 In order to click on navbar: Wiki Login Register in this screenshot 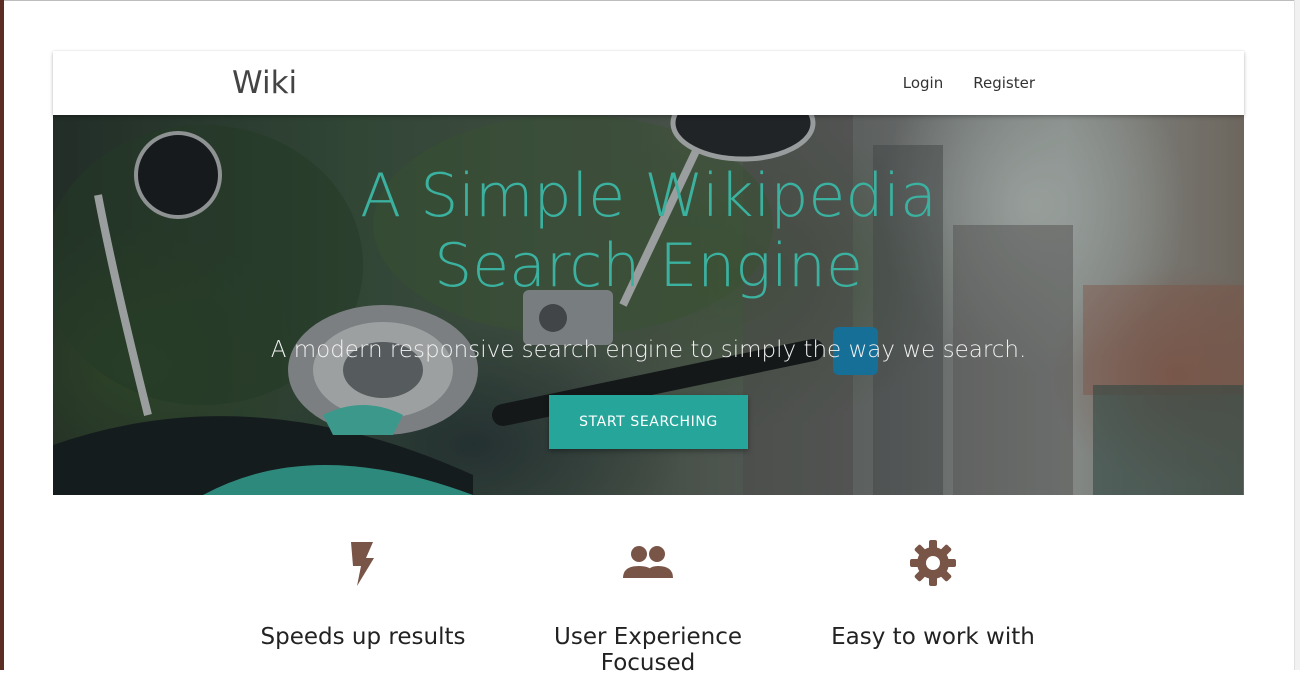, I will do `click(648, 83)`.